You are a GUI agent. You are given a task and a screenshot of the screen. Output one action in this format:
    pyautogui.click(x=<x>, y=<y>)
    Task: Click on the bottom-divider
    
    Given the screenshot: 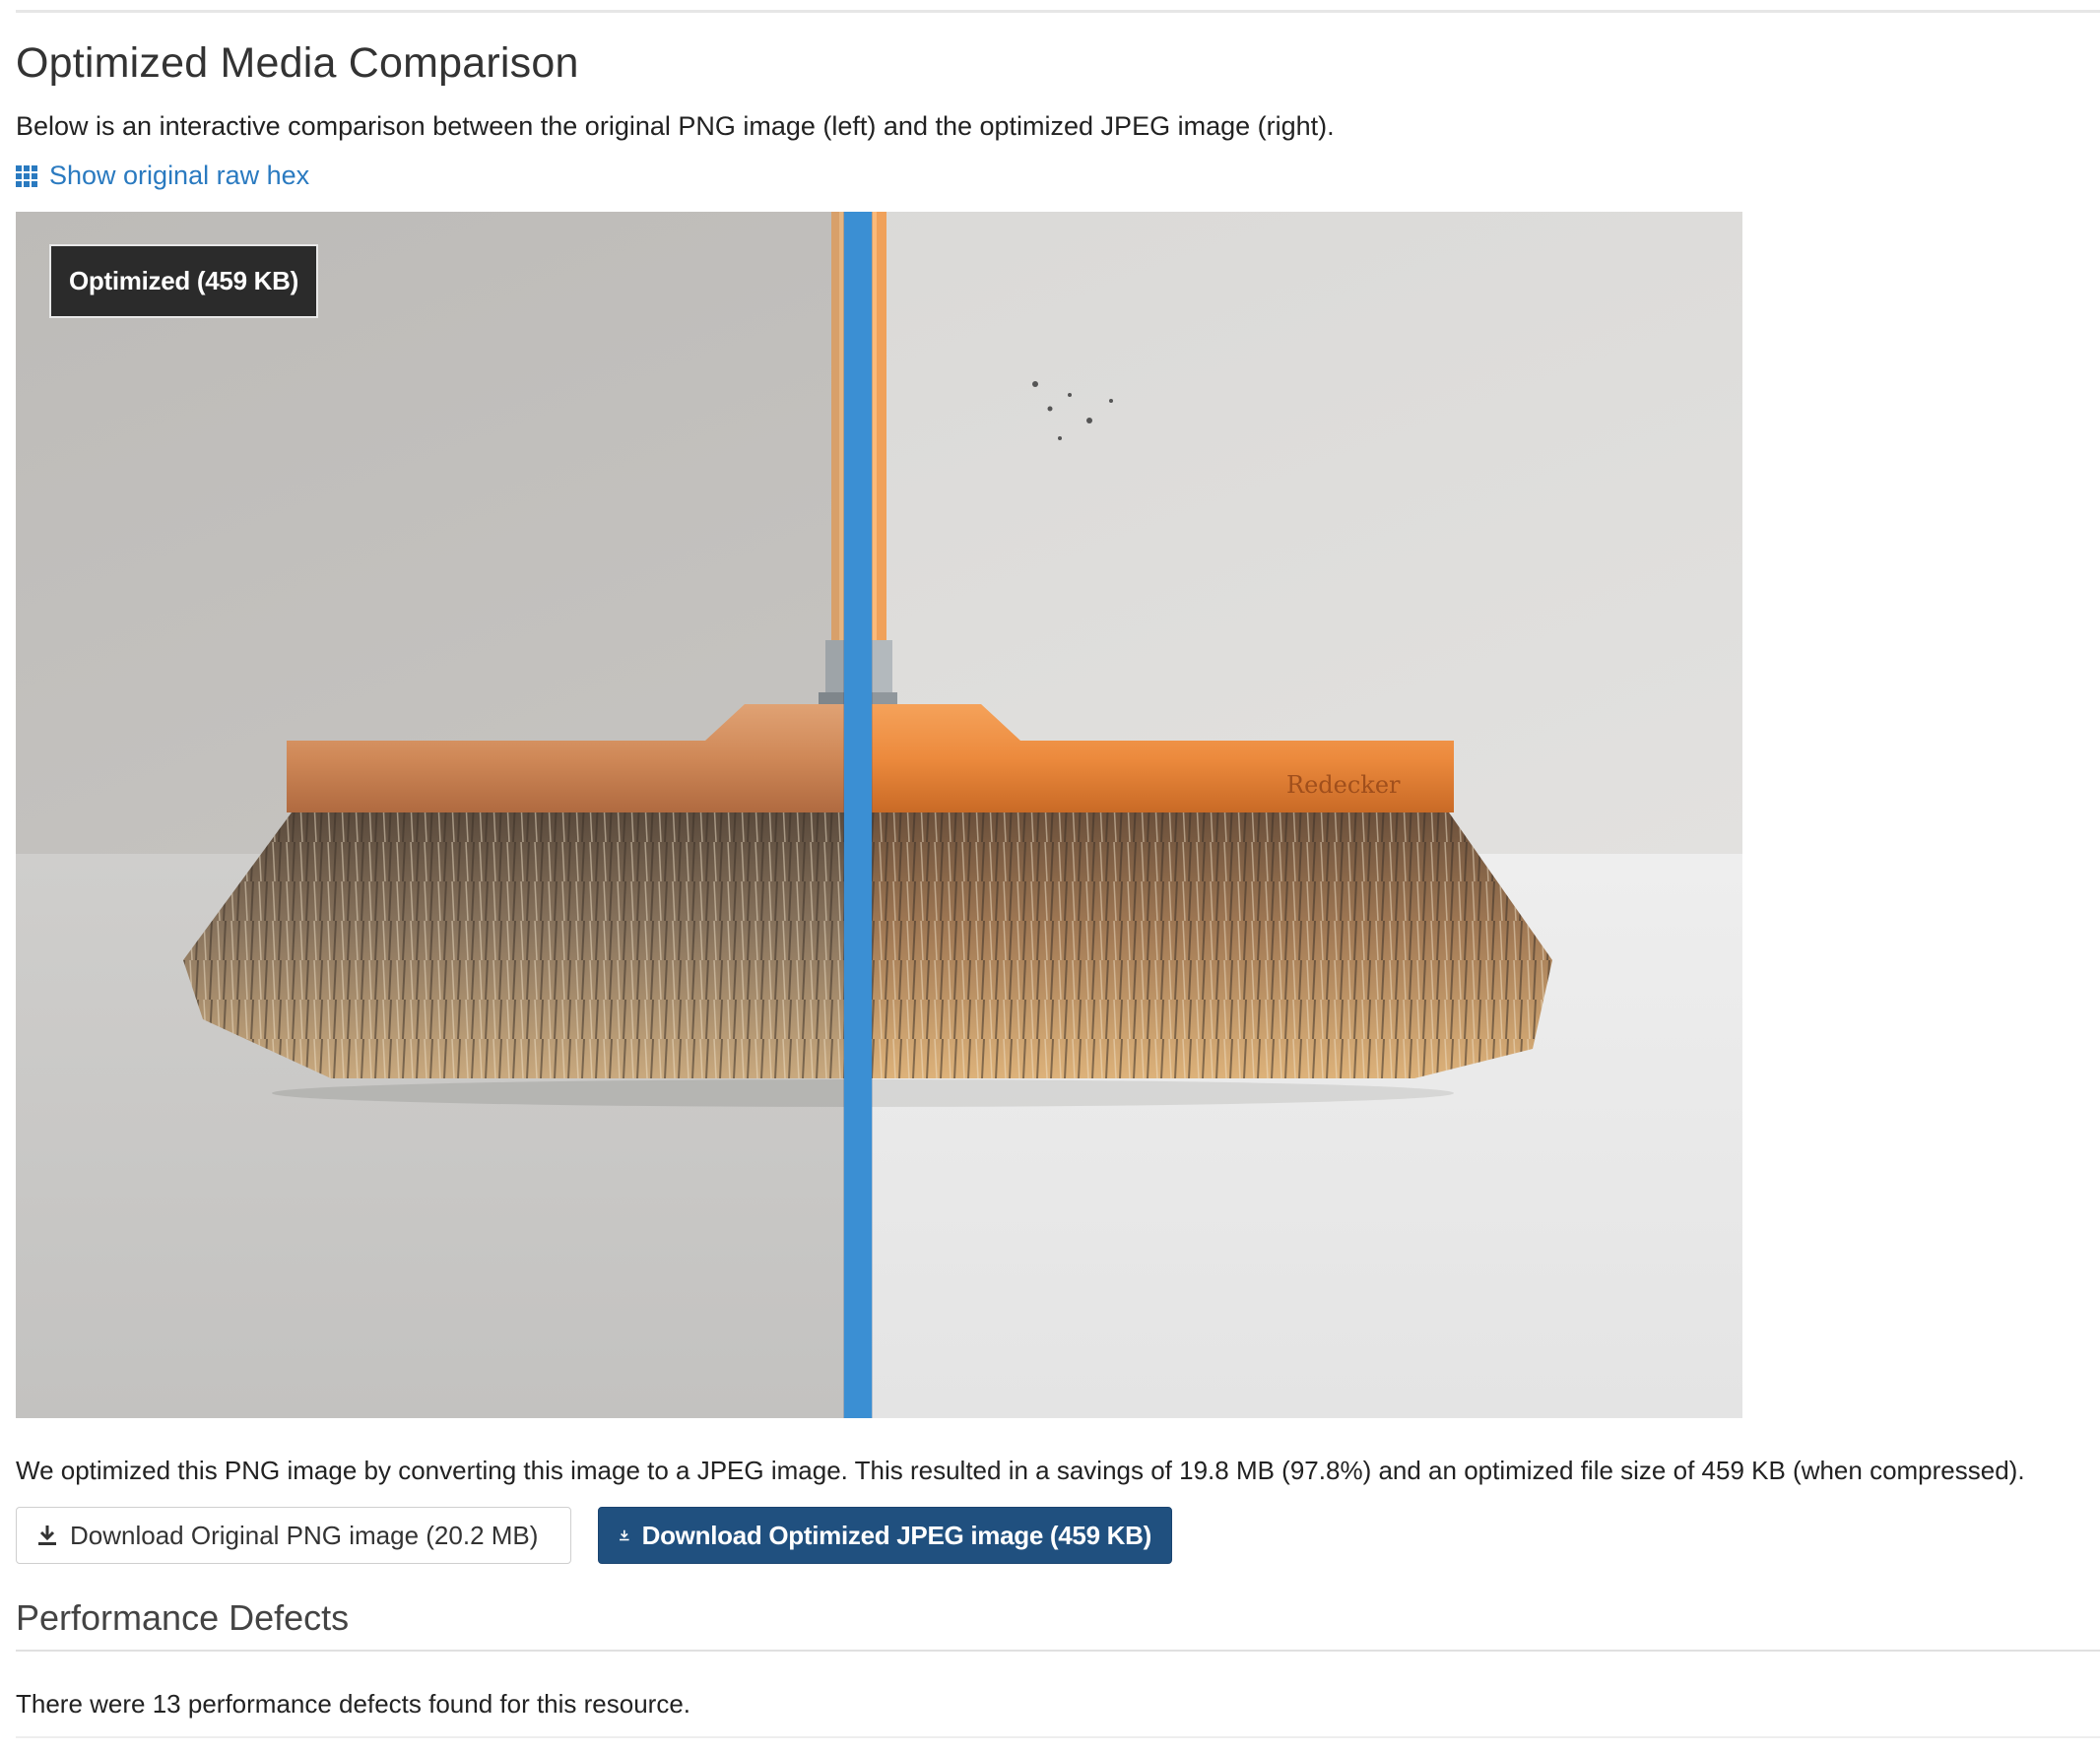 What is the action you would take?
    pyautogui.click(x=1058, y=1737)
    